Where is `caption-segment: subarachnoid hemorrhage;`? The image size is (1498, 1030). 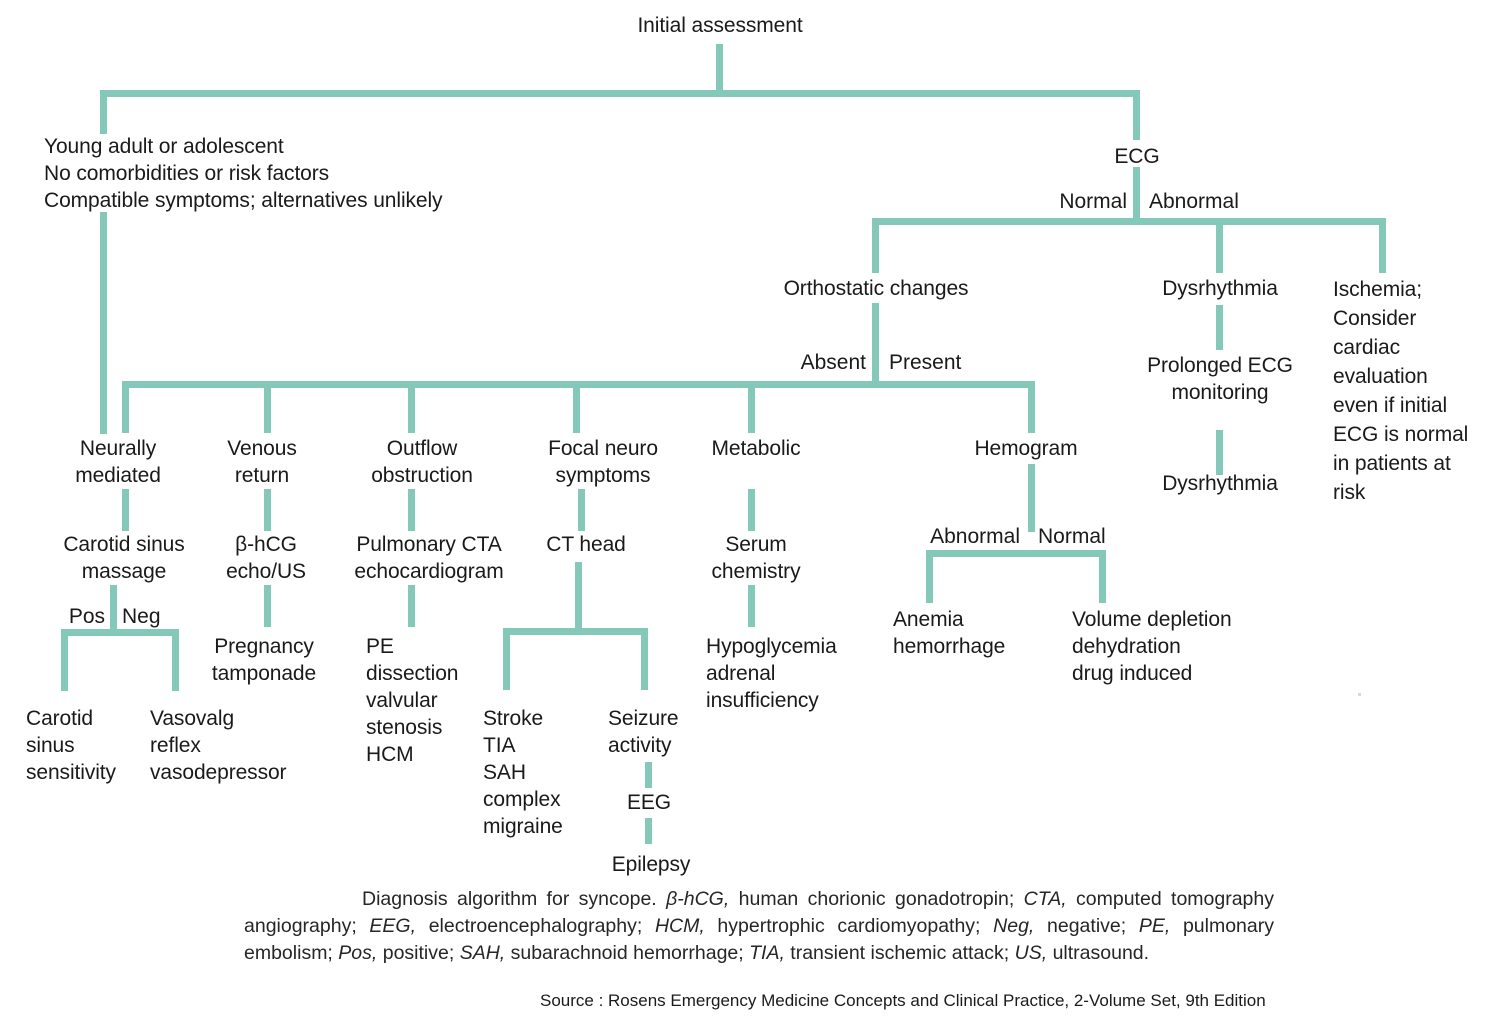 caption-segment: subarachnoid hemorrhage; is located at coordinates (627, 953).